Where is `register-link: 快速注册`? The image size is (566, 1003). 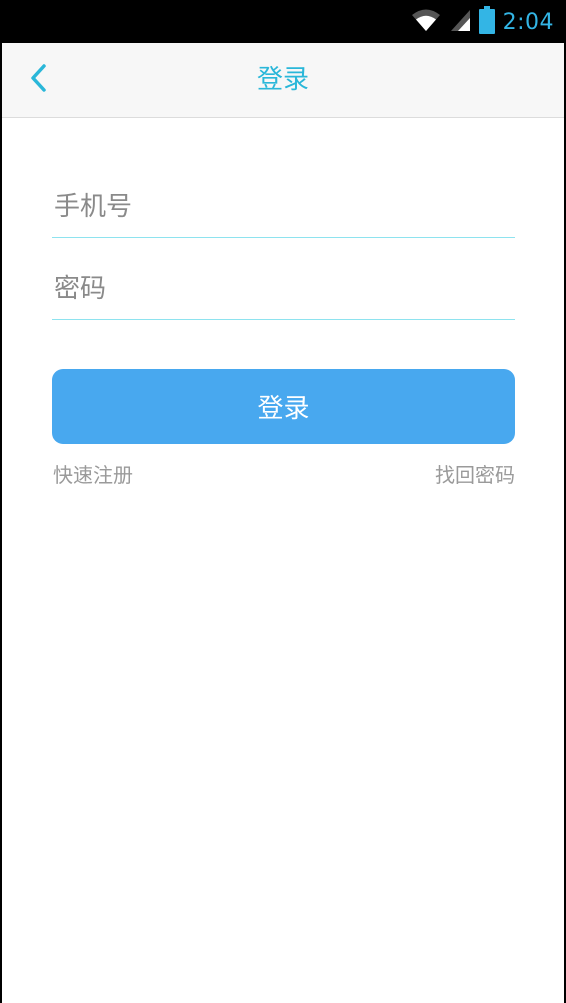 register-link: 快速注册 is located at coordinates (93, 473).